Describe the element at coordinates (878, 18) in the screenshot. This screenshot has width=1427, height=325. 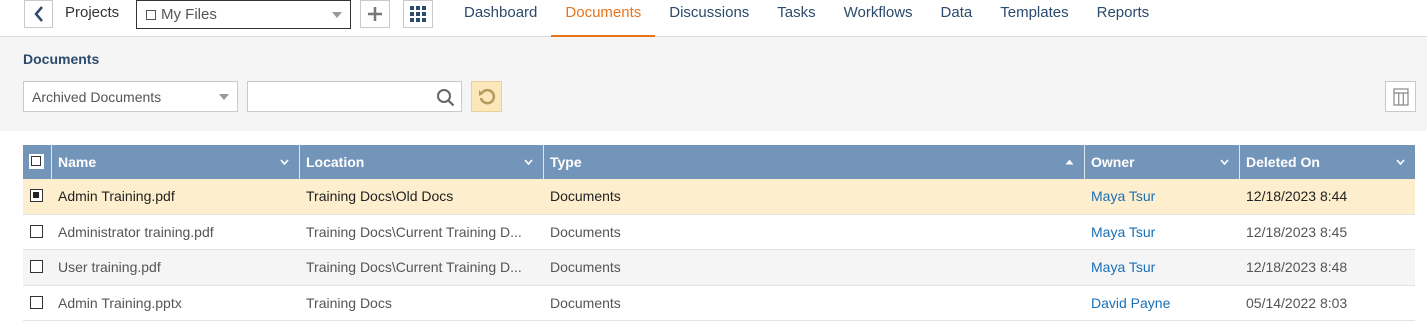
I see `tab-workflows: Workflows` at that location.